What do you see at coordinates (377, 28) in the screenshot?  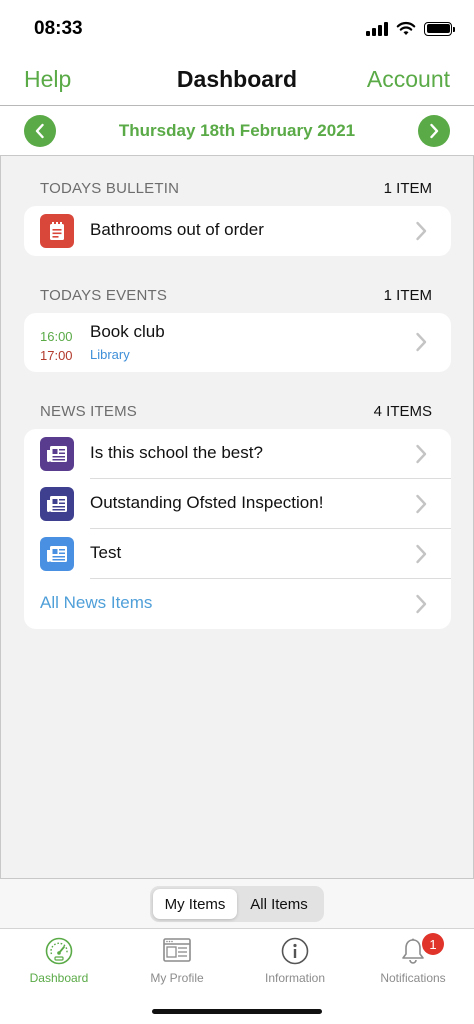 I see `cellular-signal-icon` at bounding box center [377, 28].